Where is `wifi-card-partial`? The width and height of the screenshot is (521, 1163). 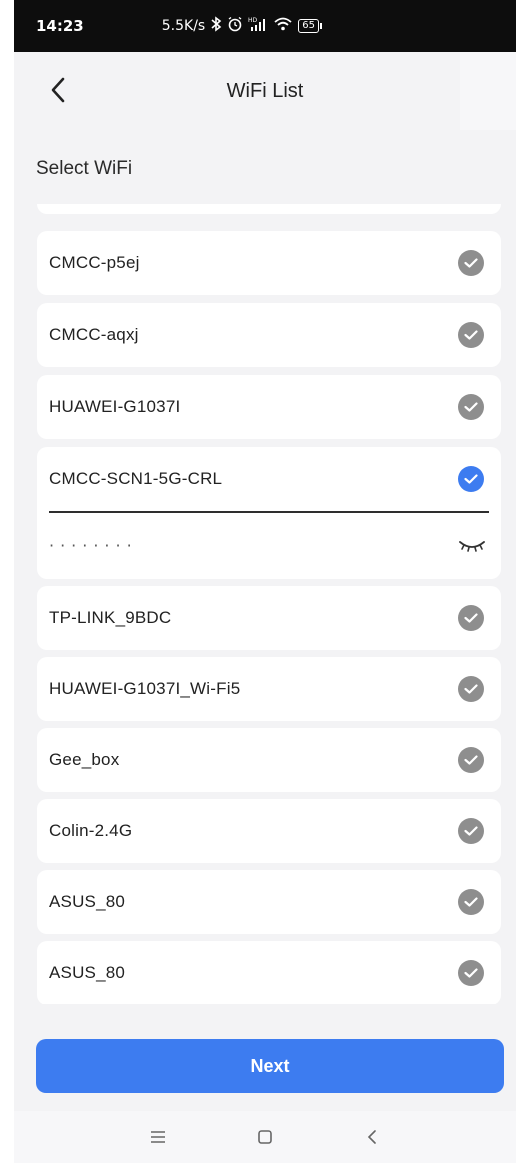
wifi-card-partial is located at coordinates (269, 209).